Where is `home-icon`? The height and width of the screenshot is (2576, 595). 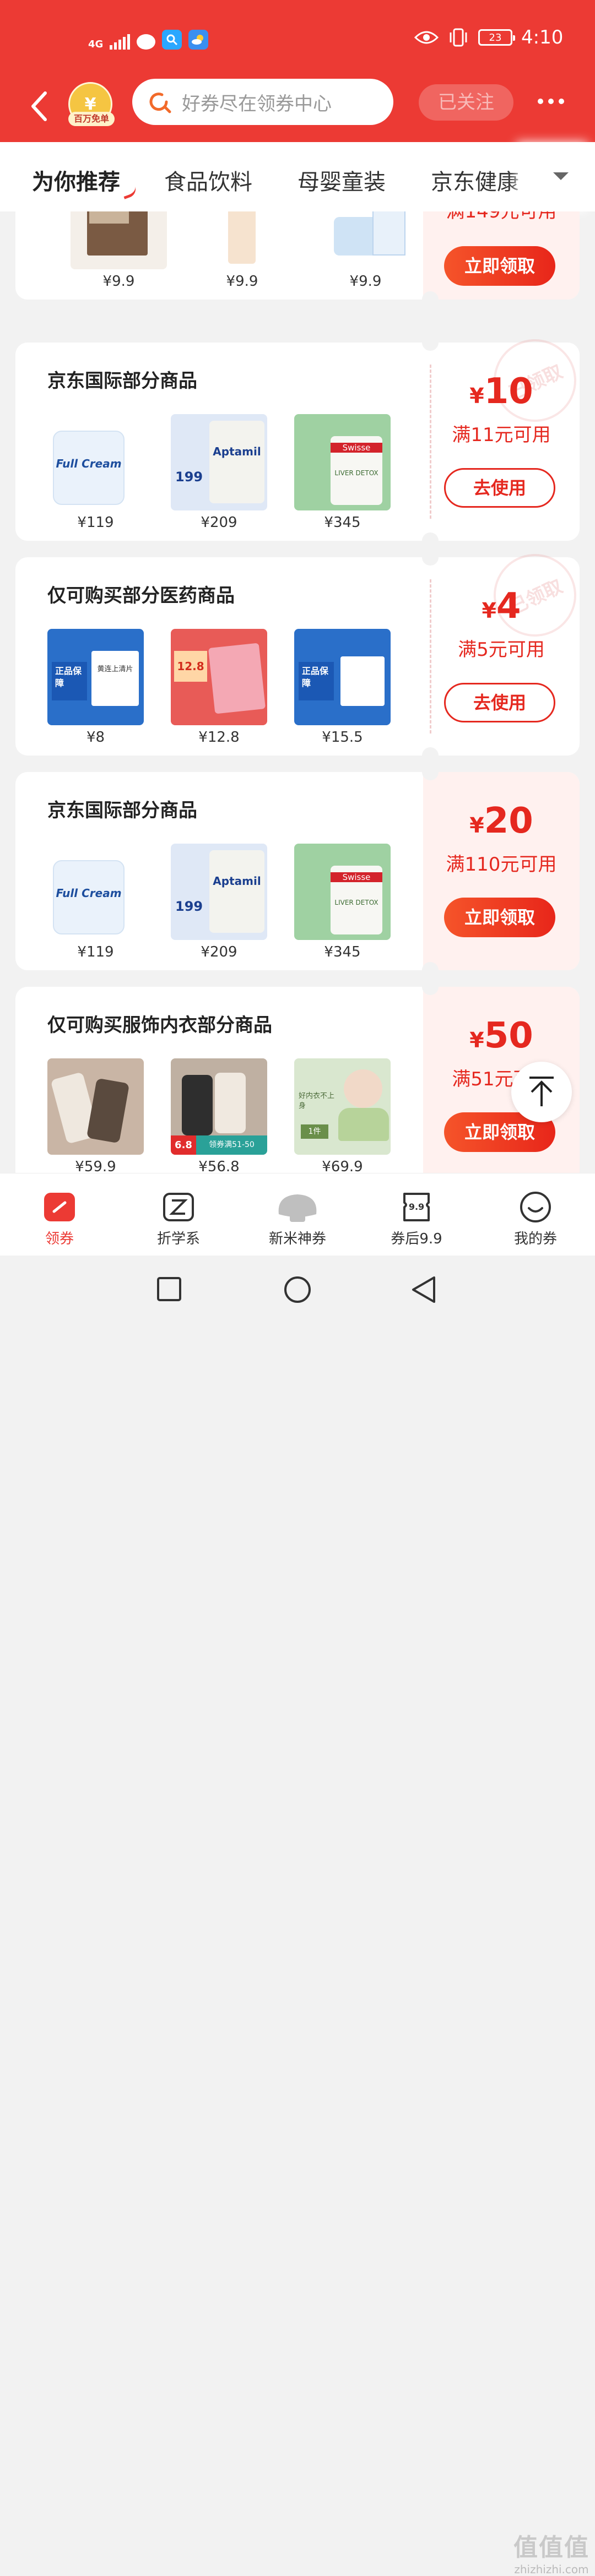 home-icon is located at coordinates (297, 1289).